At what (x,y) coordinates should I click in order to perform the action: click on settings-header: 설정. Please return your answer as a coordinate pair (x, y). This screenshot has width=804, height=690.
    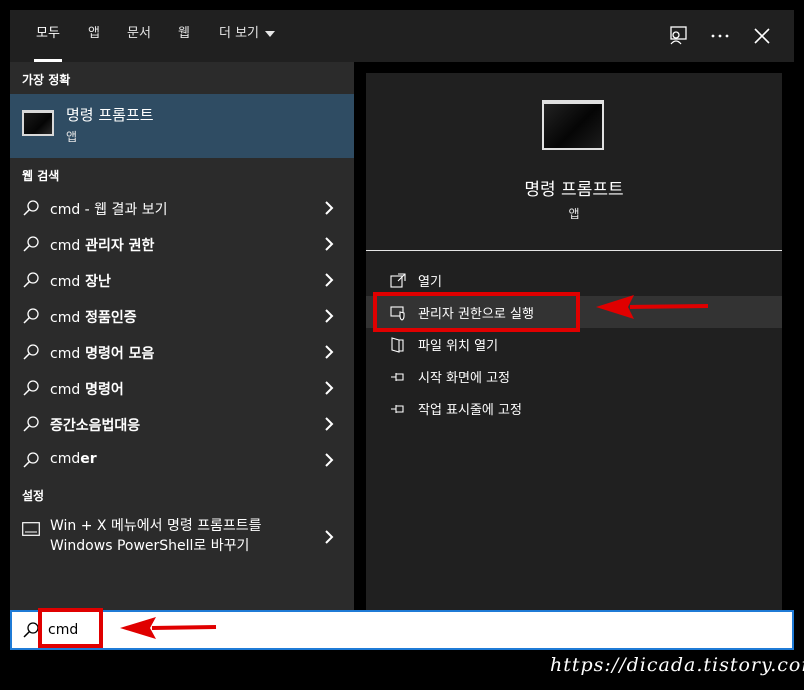
    Looking at the image, I should click on (33, 496).